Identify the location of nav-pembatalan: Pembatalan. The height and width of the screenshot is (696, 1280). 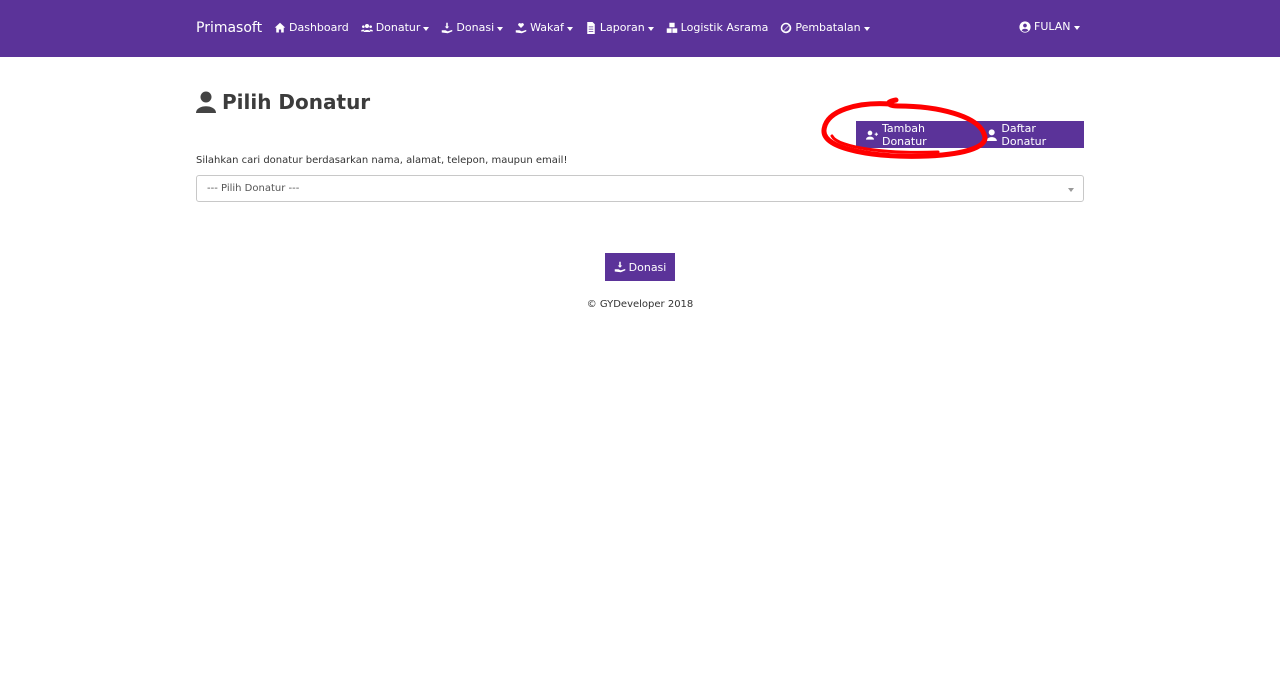
(825, 28).